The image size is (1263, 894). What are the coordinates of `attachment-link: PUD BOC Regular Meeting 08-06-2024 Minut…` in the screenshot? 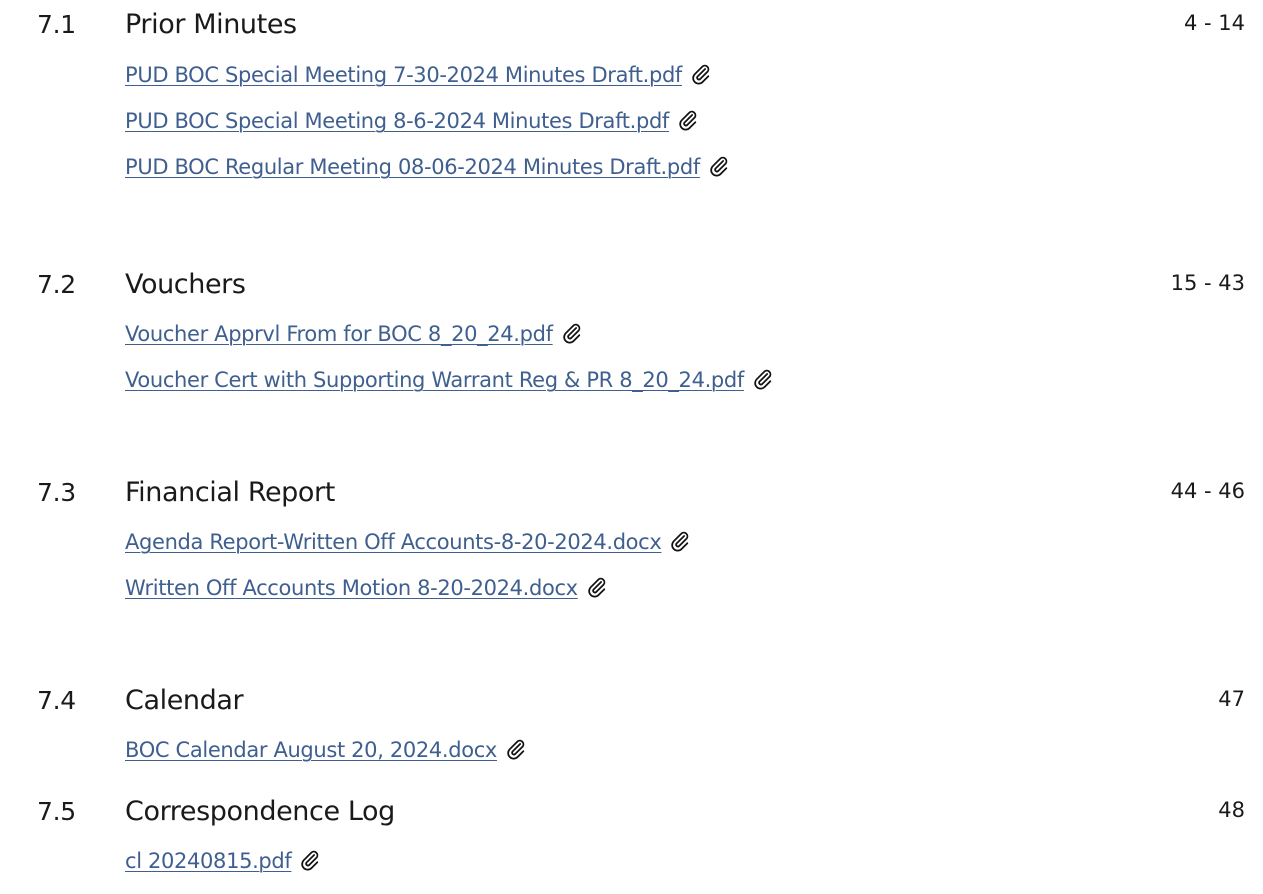 It's located at (412, 167).